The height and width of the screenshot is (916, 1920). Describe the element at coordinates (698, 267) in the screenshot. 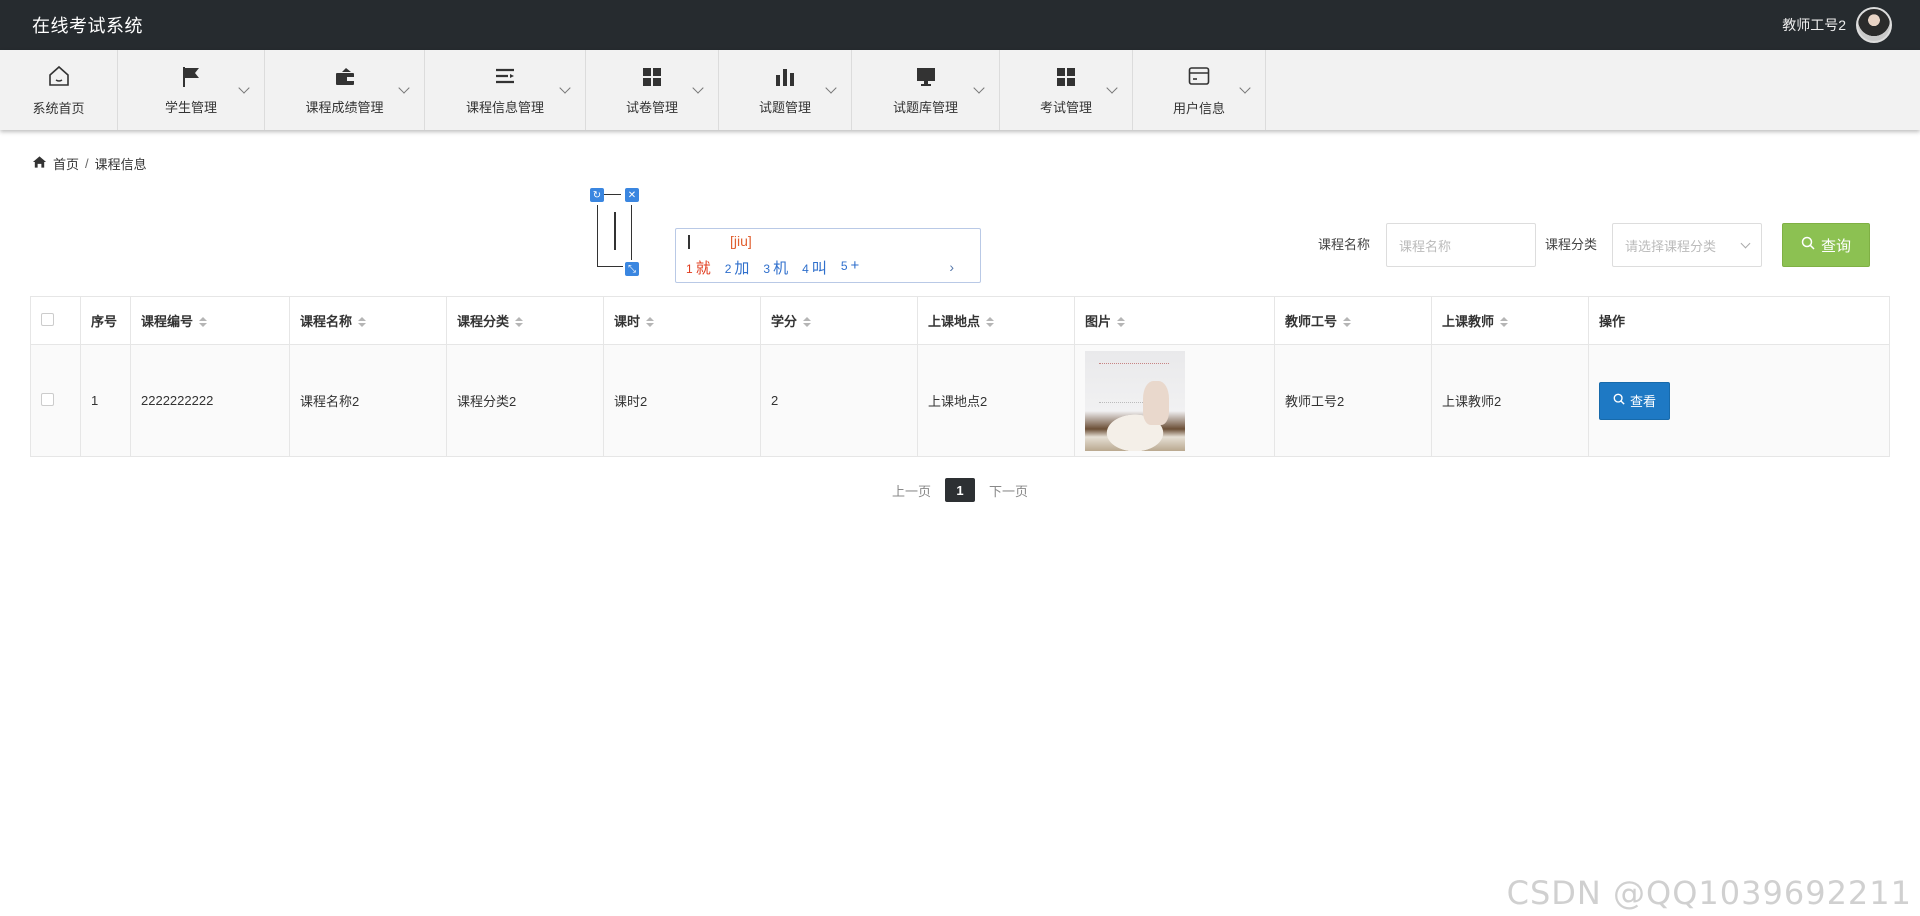

I see `ime-candidate: 1就` at that location.